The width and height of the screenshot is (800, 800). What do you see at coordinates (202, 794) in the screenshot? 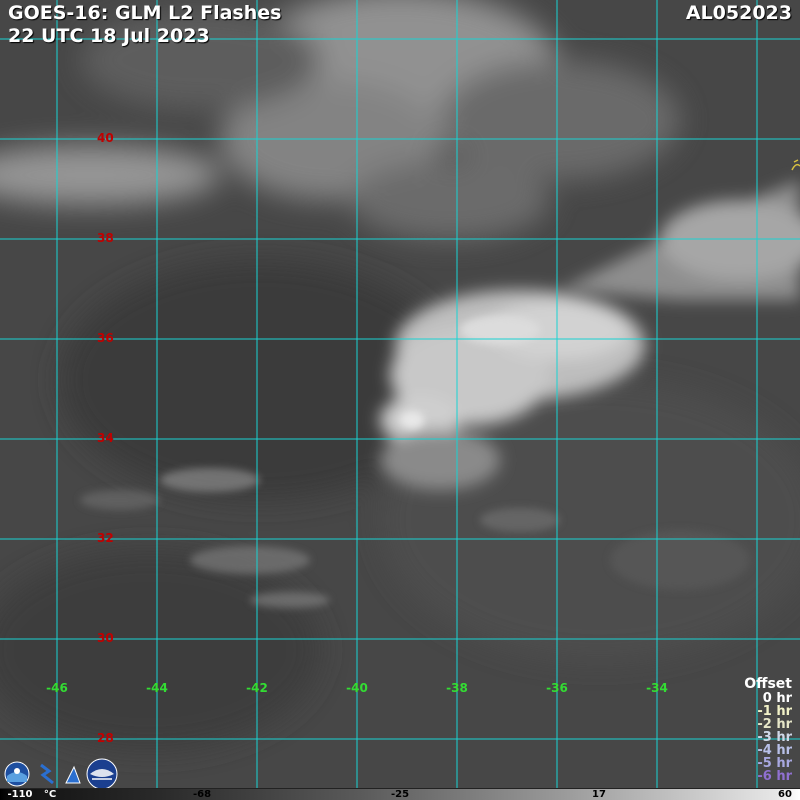
I see `colorbar-label: -68` at bounding box center [202, 794].